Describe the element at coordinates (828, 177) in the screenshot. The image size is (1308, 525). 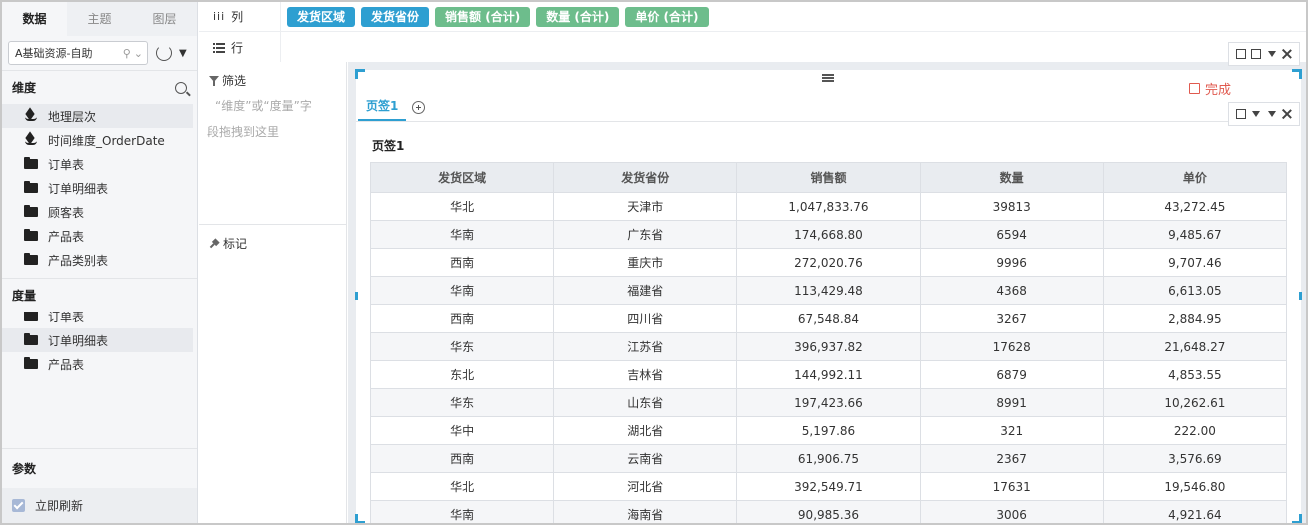
I see `column-header: 销售额` at that location.